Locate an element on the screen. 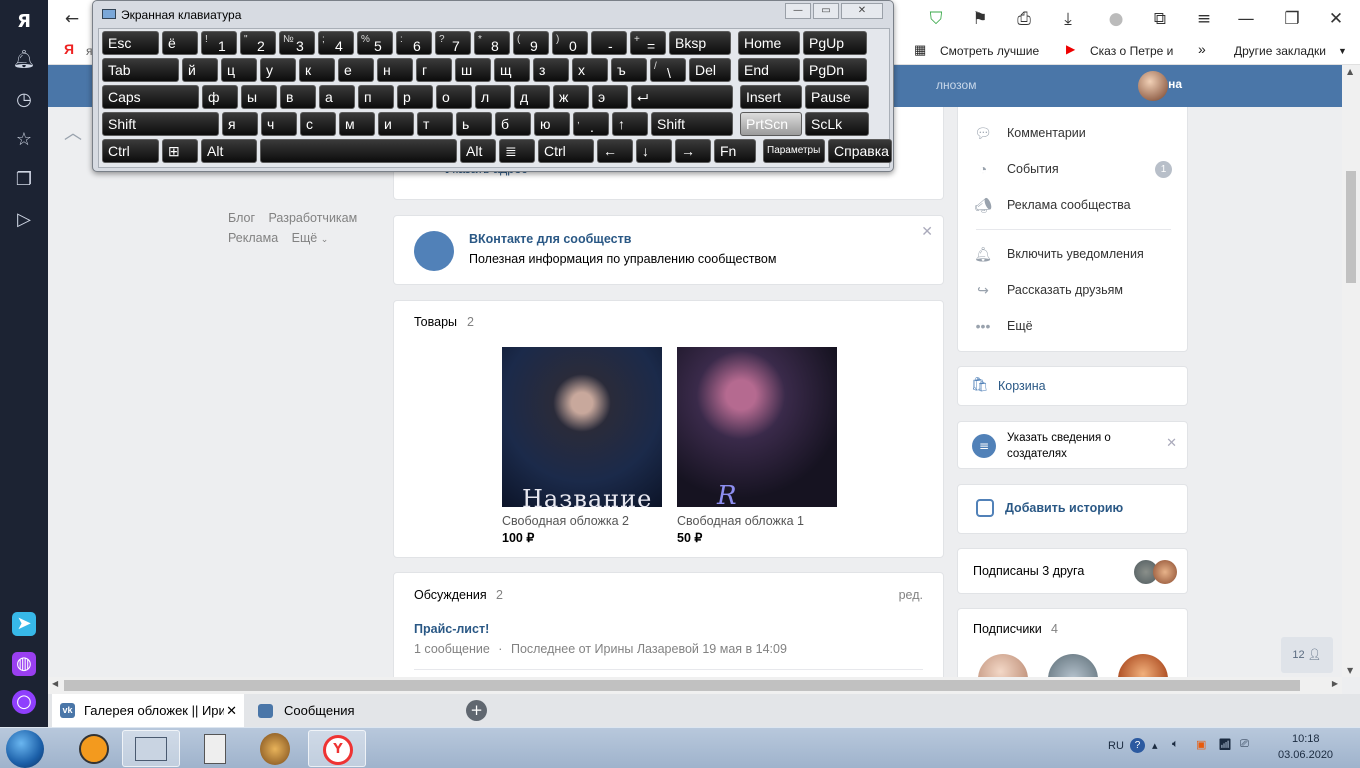  minimize-button: — is located at coordinates (798, 11).